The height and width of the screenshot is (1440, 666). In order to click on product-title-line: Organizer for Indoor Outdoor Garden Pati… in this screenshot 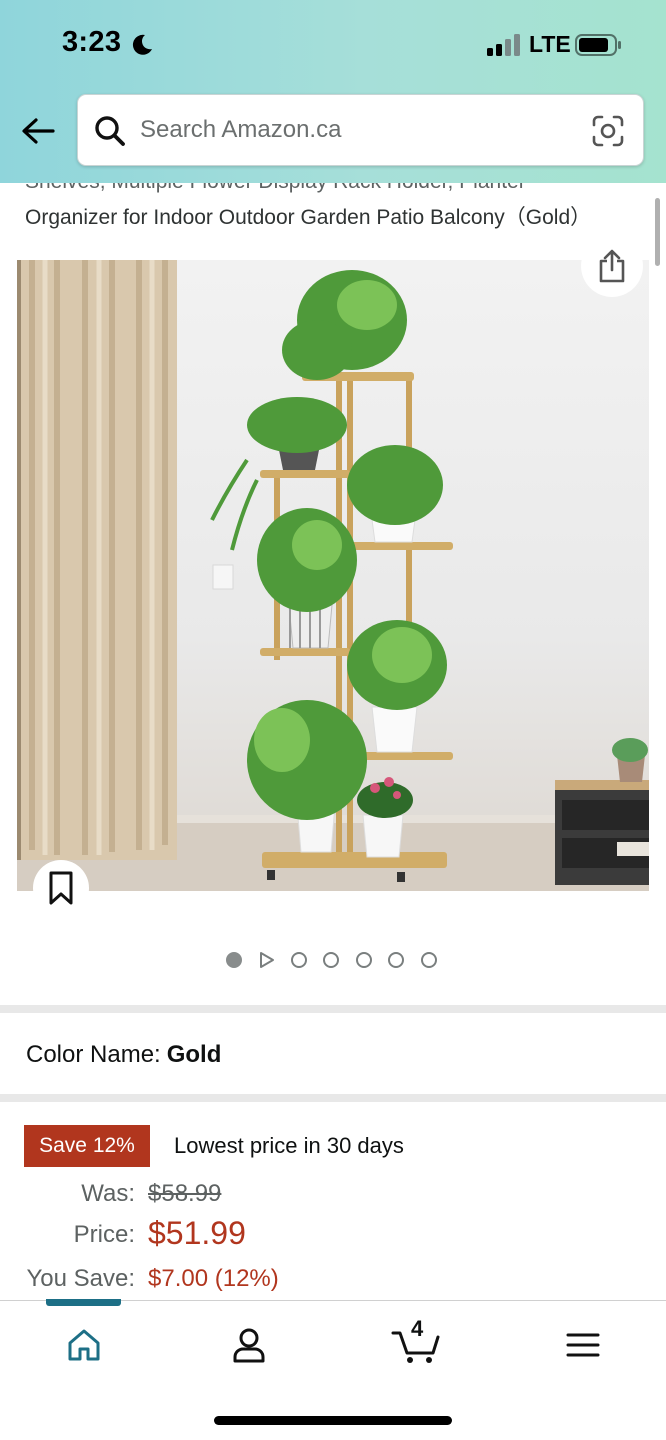, I will do `click(308, 217)`.